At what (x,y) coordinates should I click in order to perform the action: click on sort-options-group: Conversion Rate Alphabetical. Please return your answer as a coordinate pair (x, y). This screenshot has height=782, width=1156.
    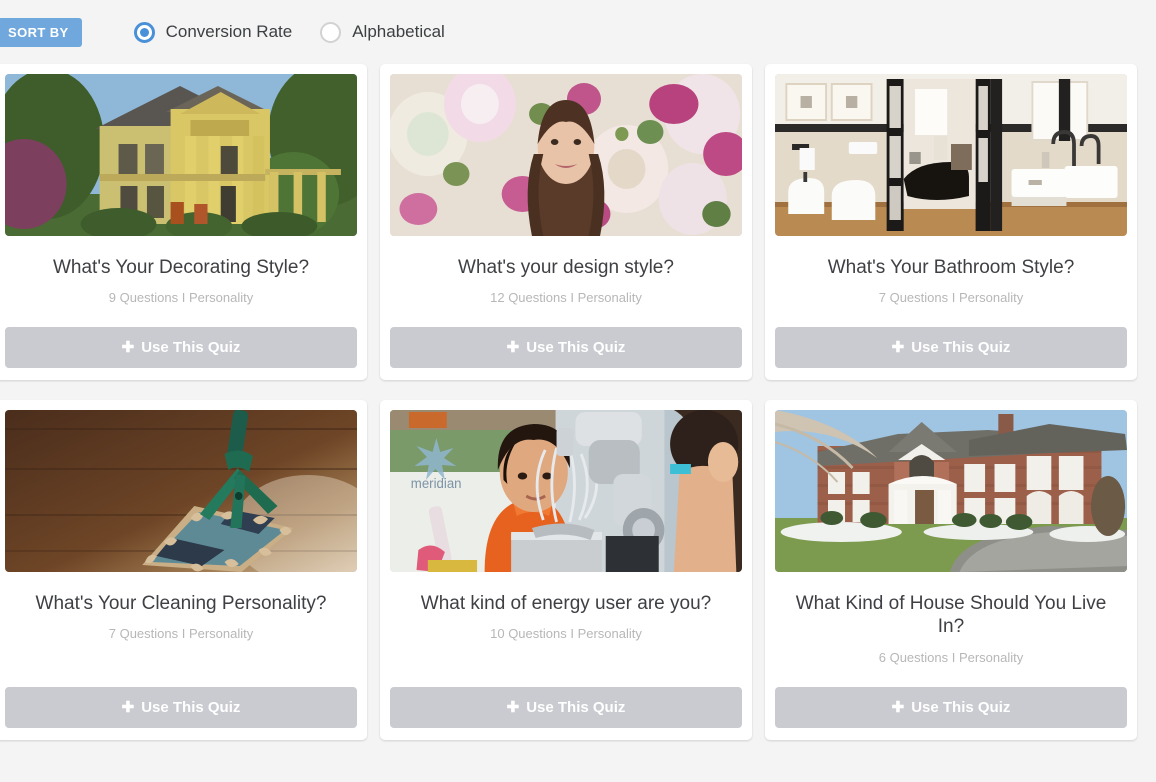
    Looking at the image, I should click on (289, 32).